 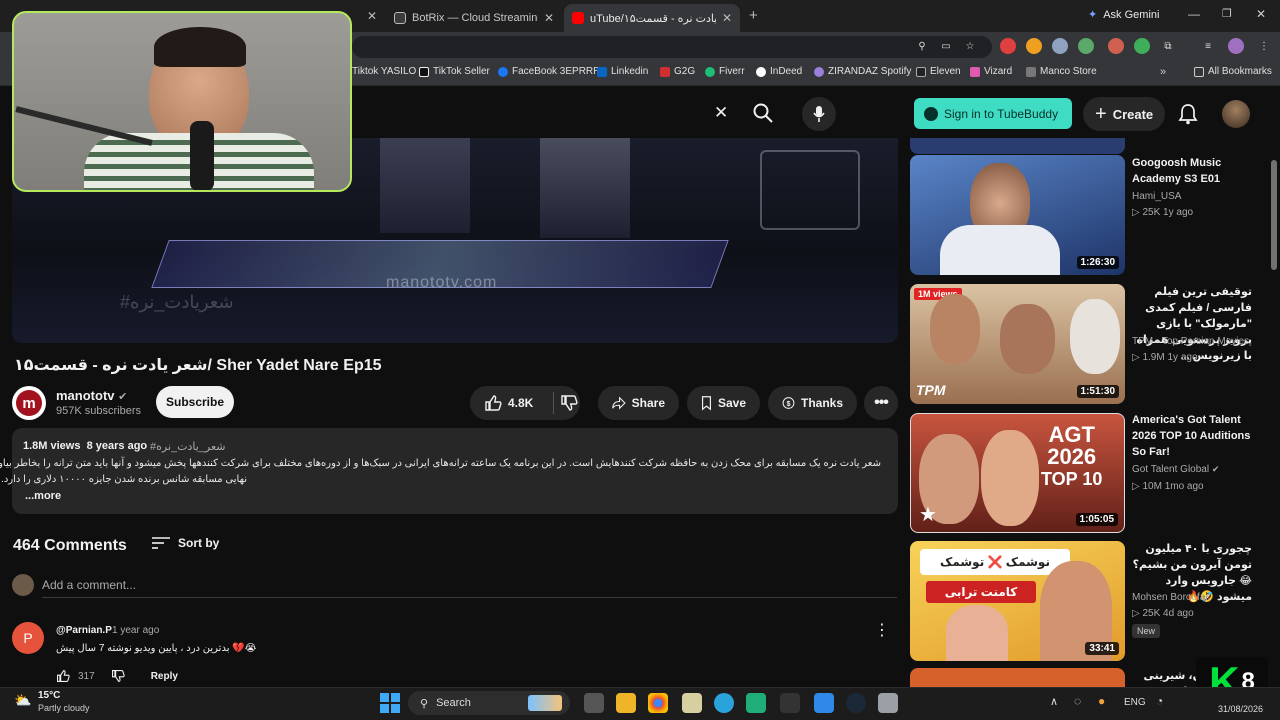 I want to click on clear-search-icon: ✕, so click(x=721, y=113).